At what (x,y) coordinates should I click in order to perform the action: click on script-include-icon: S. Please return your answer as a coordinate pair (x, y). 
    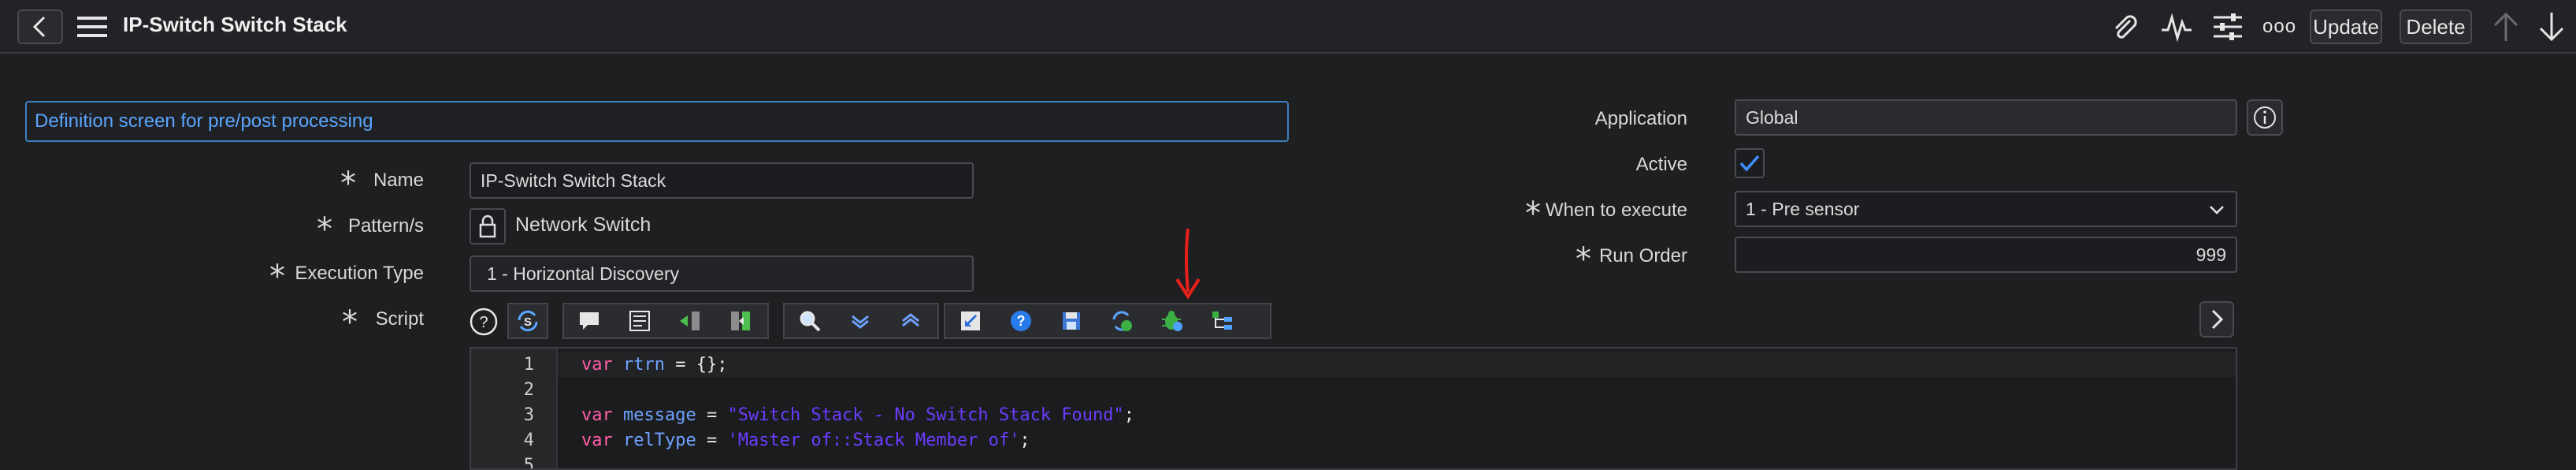
    Looking at the image, I should click on (528, 321).